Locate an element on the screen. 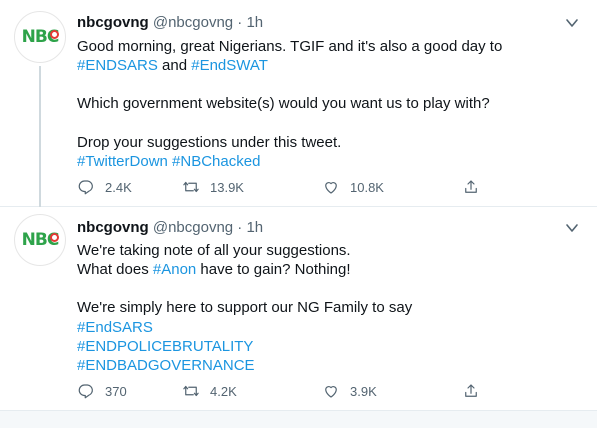  text-line: #ENDPOLICEBRUTALITY is located at coordinates (327, 346).